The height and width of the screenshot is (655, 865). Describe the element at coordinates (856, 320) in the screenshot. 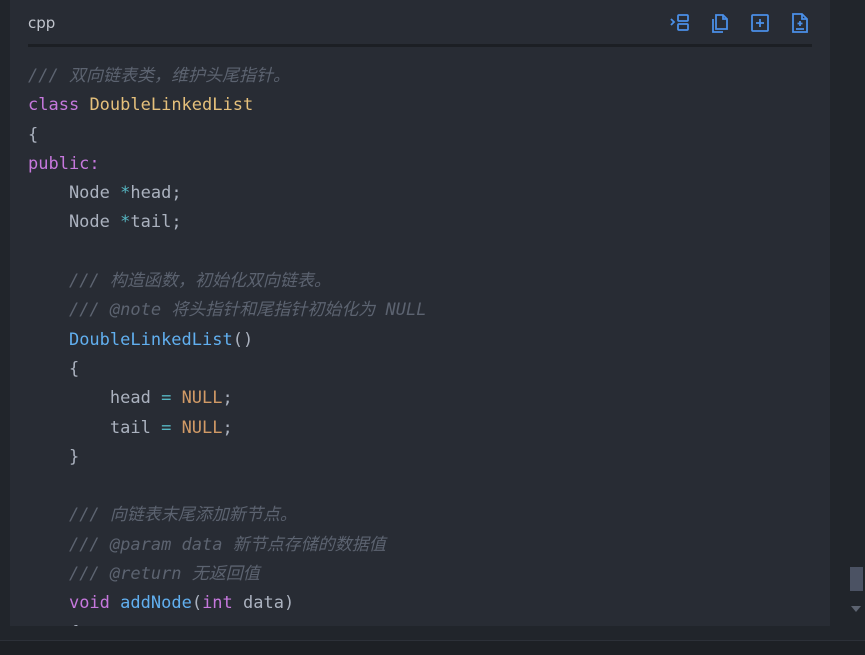

I see `vertical-scrollbar` at that location.